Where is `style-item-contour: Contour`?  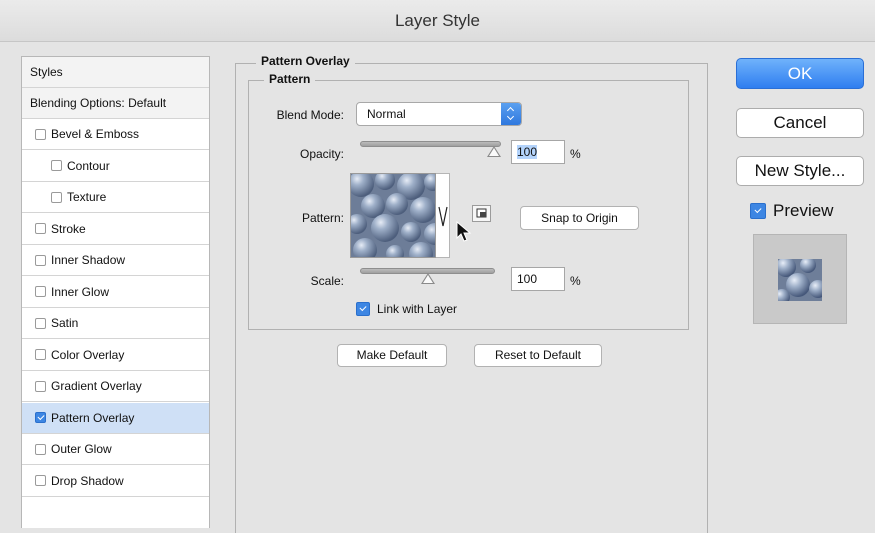
style-item-contour: Contour is located at coordinates (115, 166).